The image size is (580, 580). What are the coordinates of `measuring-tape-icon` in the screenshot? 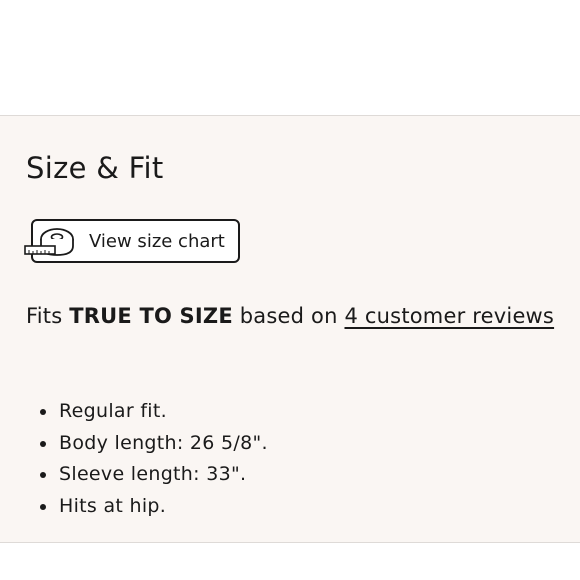 It's located at (49, 242).